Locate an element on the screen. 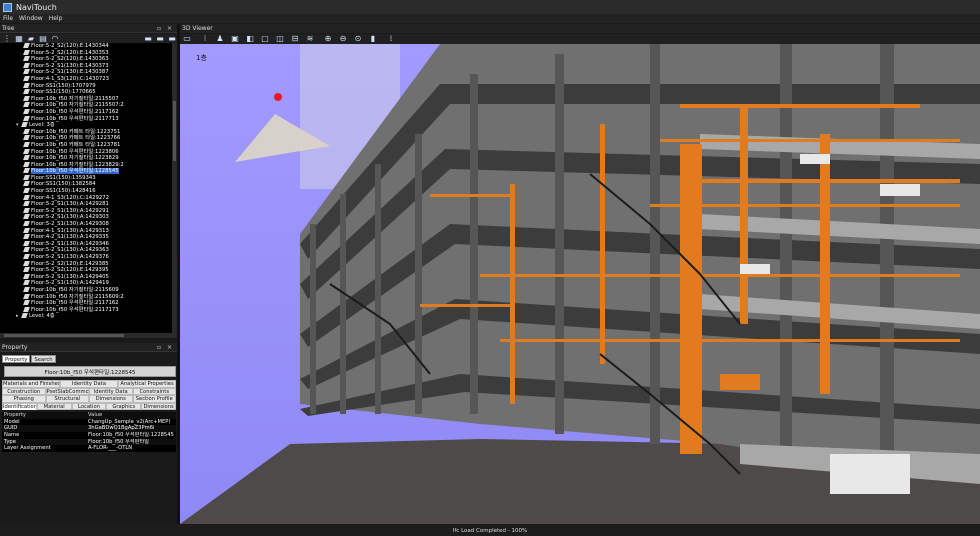  tree-item: ▸ Level: 4층 is located at coordinates (86, 316).